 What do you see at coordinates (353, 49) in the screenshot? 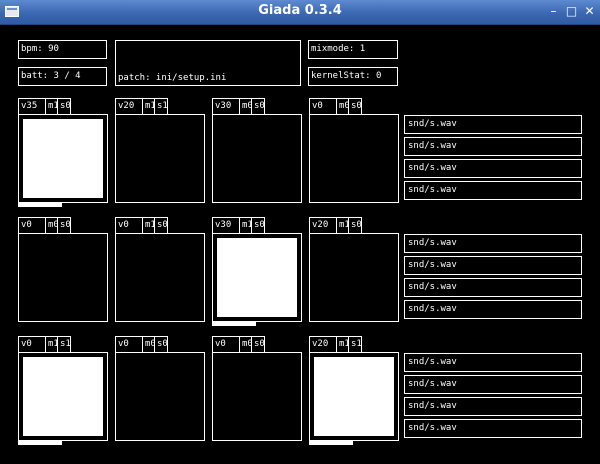
I see `mixmode-display: mixmode: 1` at bounding box center [353, 49].